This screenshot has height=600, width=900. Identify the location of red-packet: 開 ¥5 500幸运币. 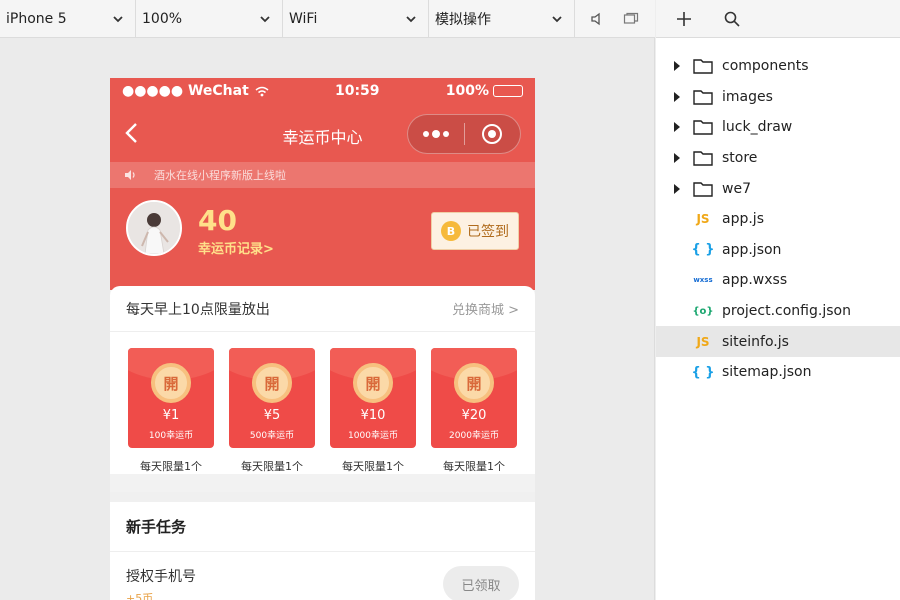
(272, 398).